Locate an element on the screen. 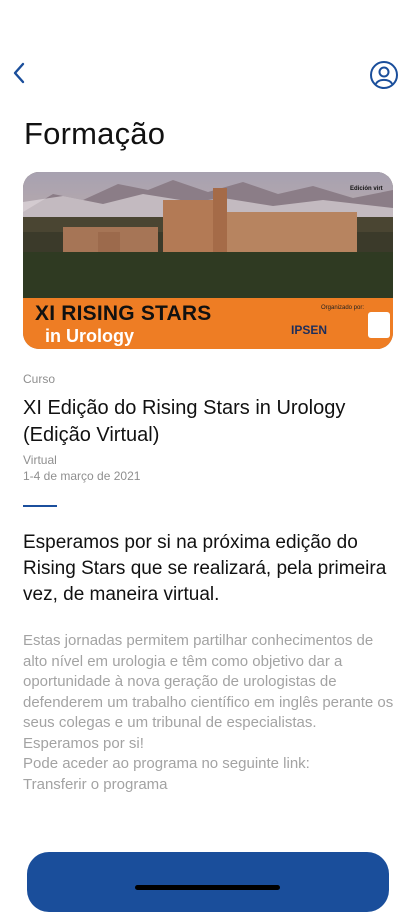 This screenshot has height=912, width=415. profile-button is located at coordinates (384, 75).